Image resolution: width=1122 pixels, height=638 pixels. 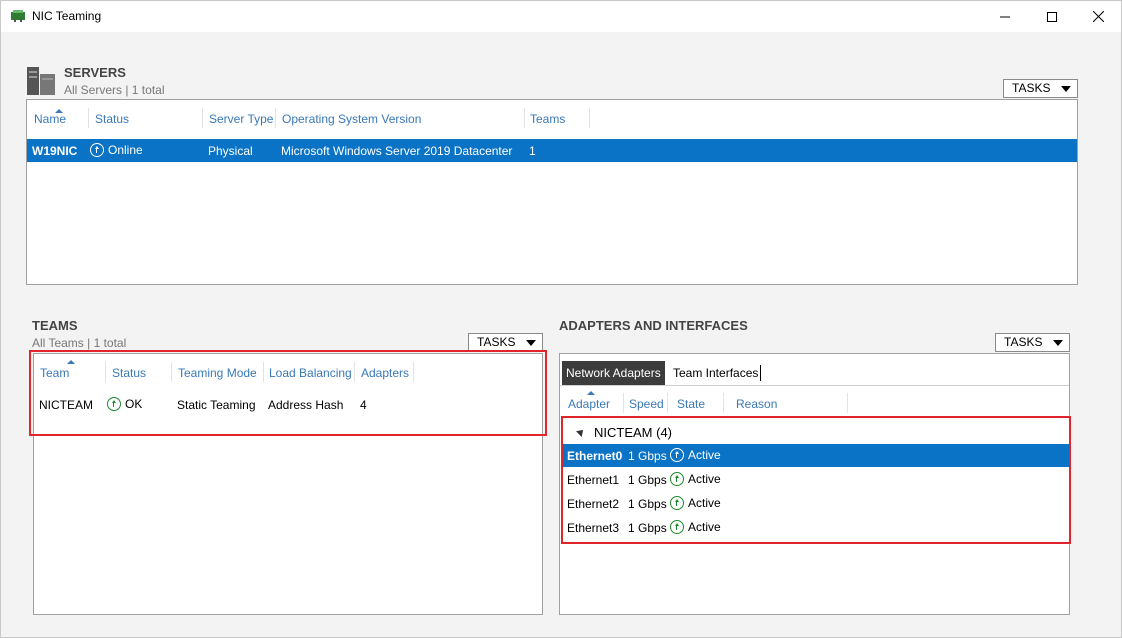 What do you see at coordinates (50, 119) in the screenshot?
I see `column-header-name: Name` at bounding box center [50, 119].